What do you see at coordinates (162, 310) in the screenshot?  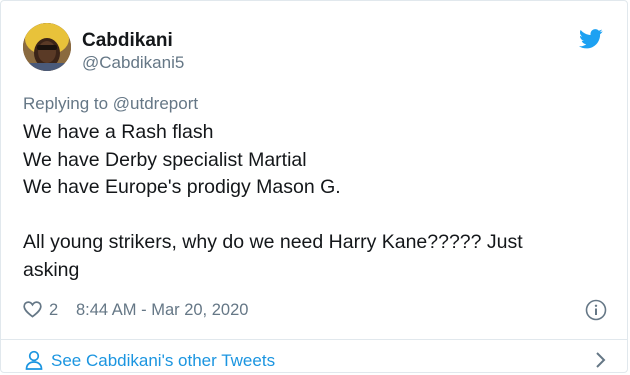 I see `timestamp: 8:44 AM - Mar 20, 2020` at bounding box center [162, 310].